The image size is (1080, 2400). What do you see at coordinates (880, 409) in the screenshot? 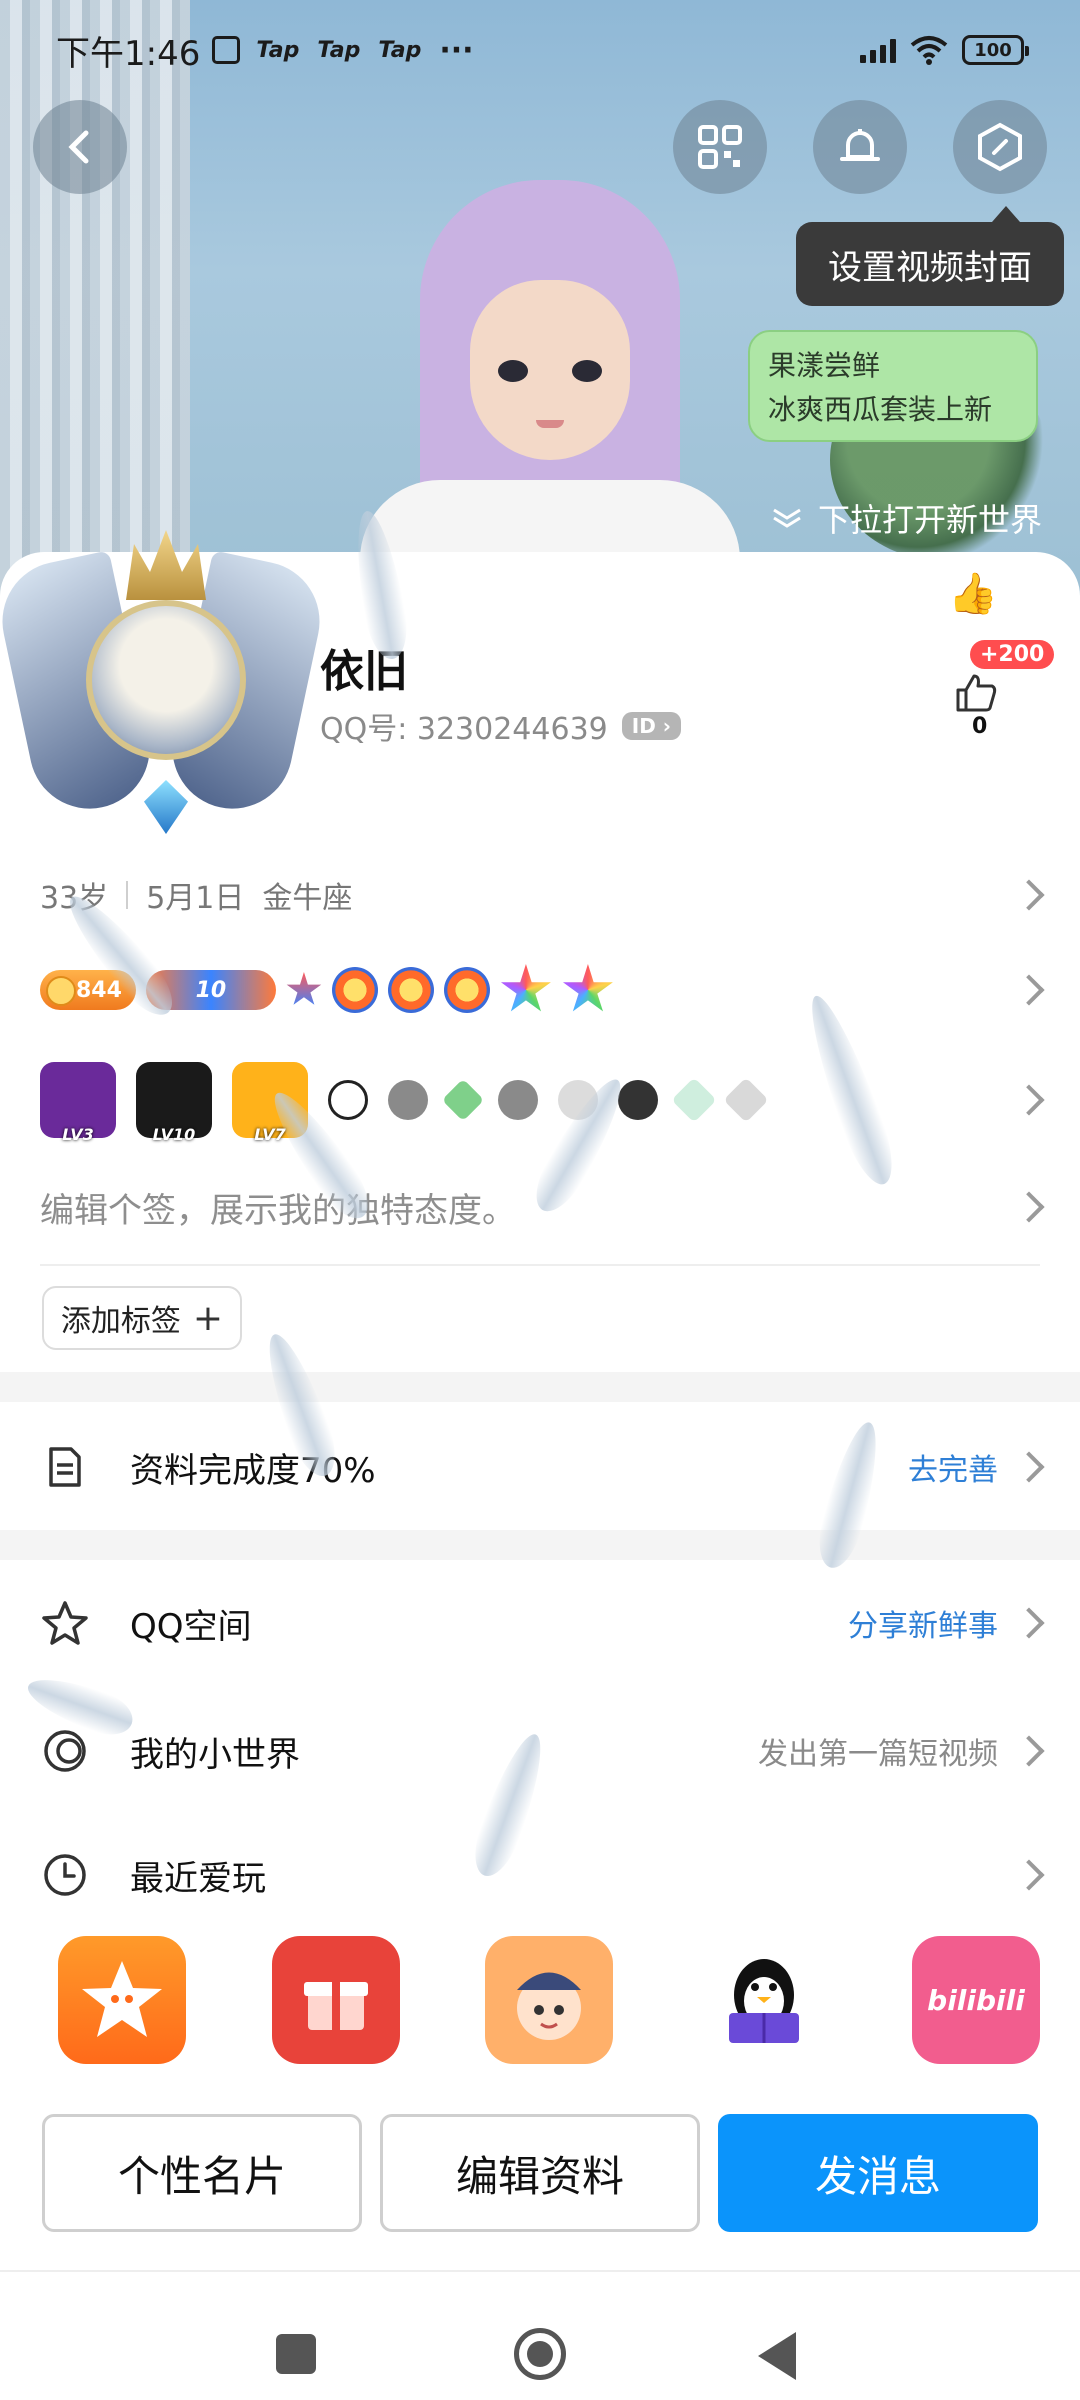
I see `promo-line-2: 冰爽西瓜套装上新` at bounding box center [880, 409].